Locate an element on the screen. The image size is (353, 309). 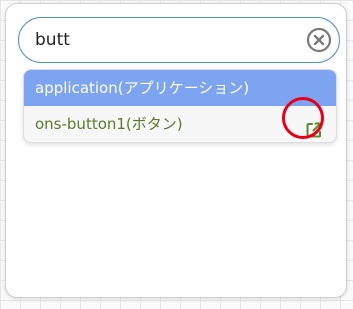
clear-search-button is located at coordinates (319, 40).